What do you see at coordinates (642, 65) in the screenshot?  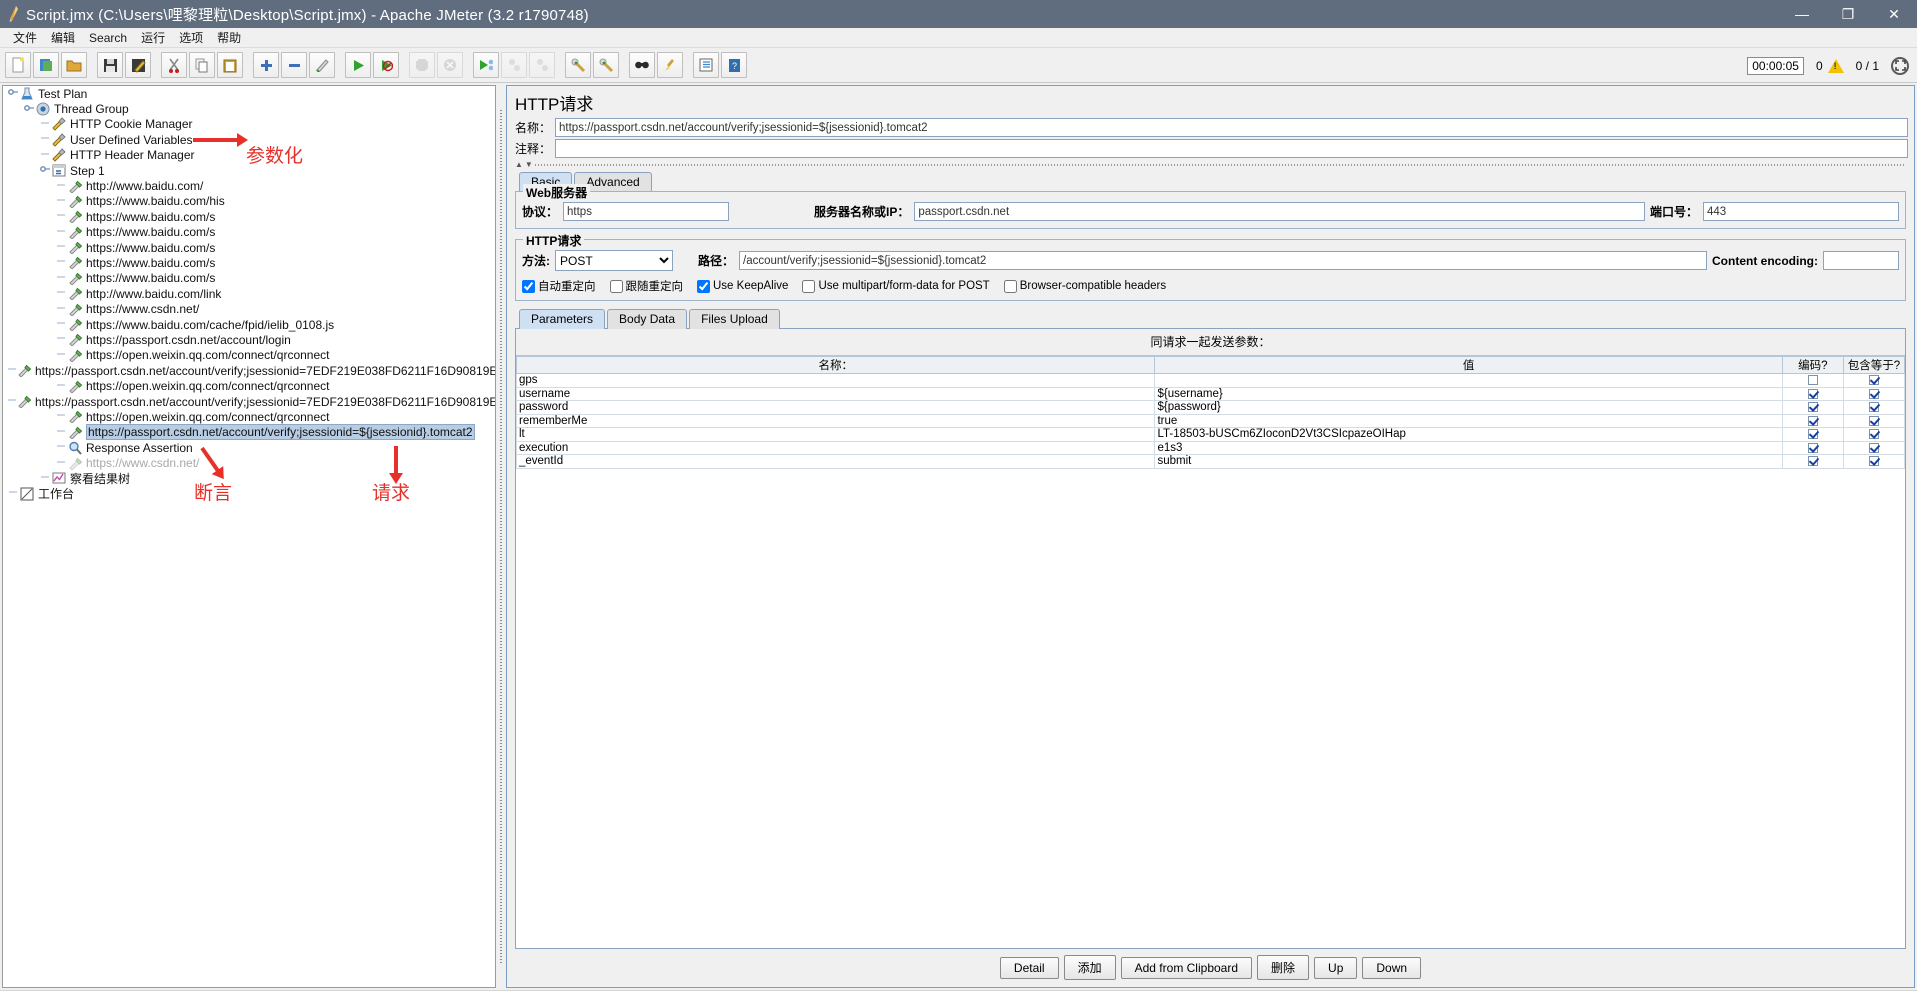 I see `search-icon` at bounding box center [642, 65].